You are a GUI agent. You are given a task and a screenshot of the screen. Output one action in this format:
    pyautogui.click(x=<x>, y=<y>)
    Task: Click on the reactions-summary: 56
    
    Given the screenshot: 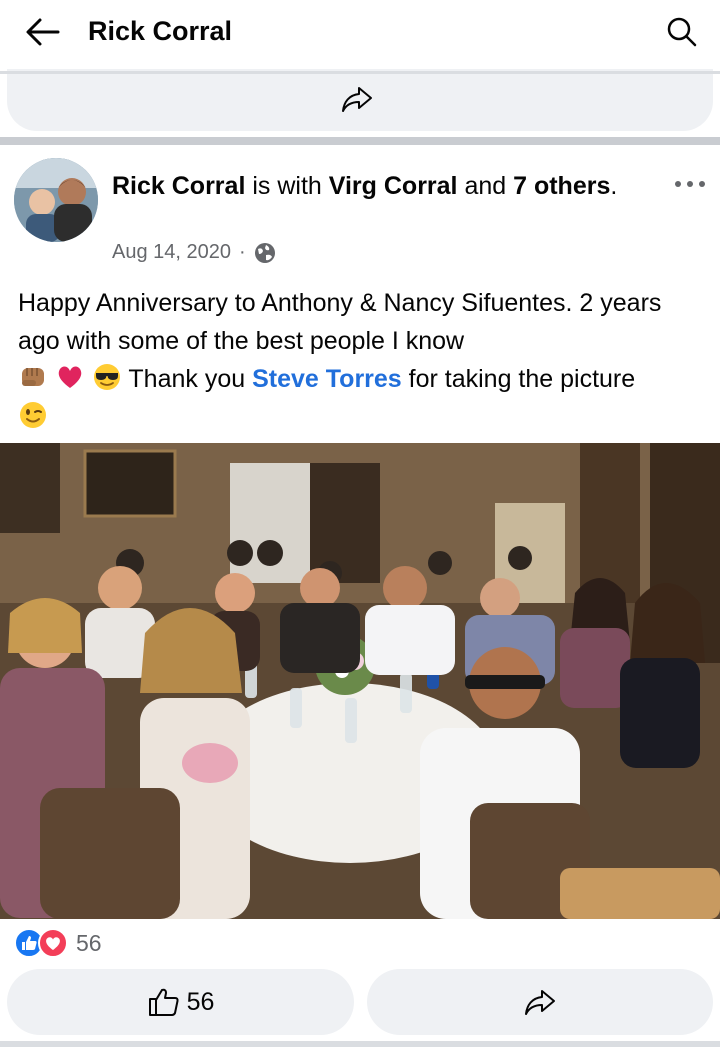 What is the action you would take?
    pyautogui.click(x=58, y=943)
    